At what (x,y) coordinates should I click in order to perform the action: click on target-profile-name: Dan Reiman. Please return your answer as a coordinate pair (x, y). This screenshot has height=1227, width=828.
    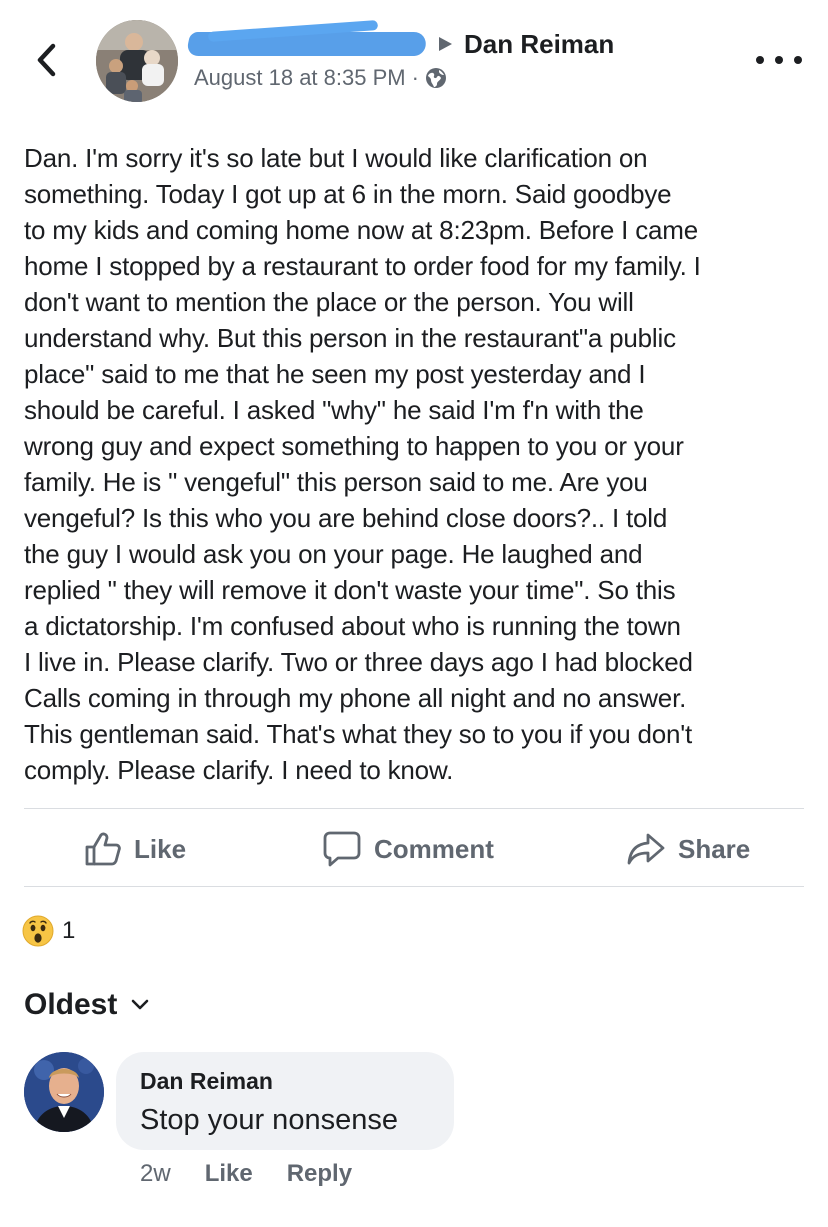
    Looking at the image, I should click on (539, 44).